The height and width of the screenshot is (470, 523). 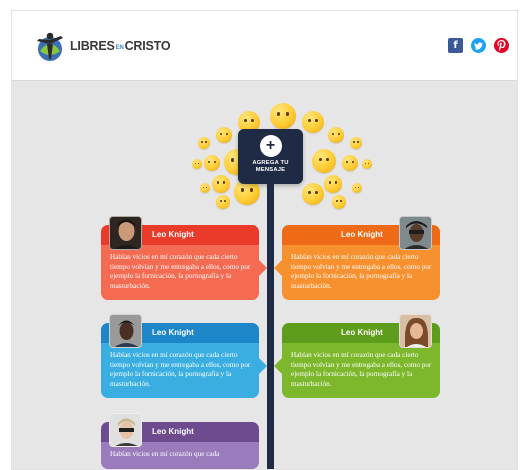 I want to click on logo-text: LIBRESENCRISTO, so click(x=120, y=46).